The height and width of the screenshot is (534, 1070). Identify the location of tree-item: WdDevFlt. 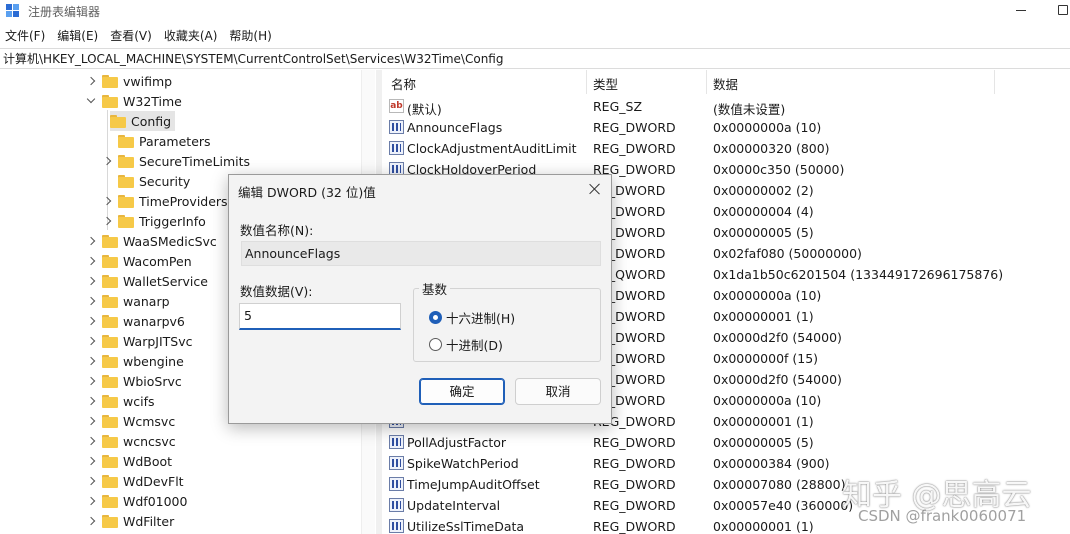
(135, 481).